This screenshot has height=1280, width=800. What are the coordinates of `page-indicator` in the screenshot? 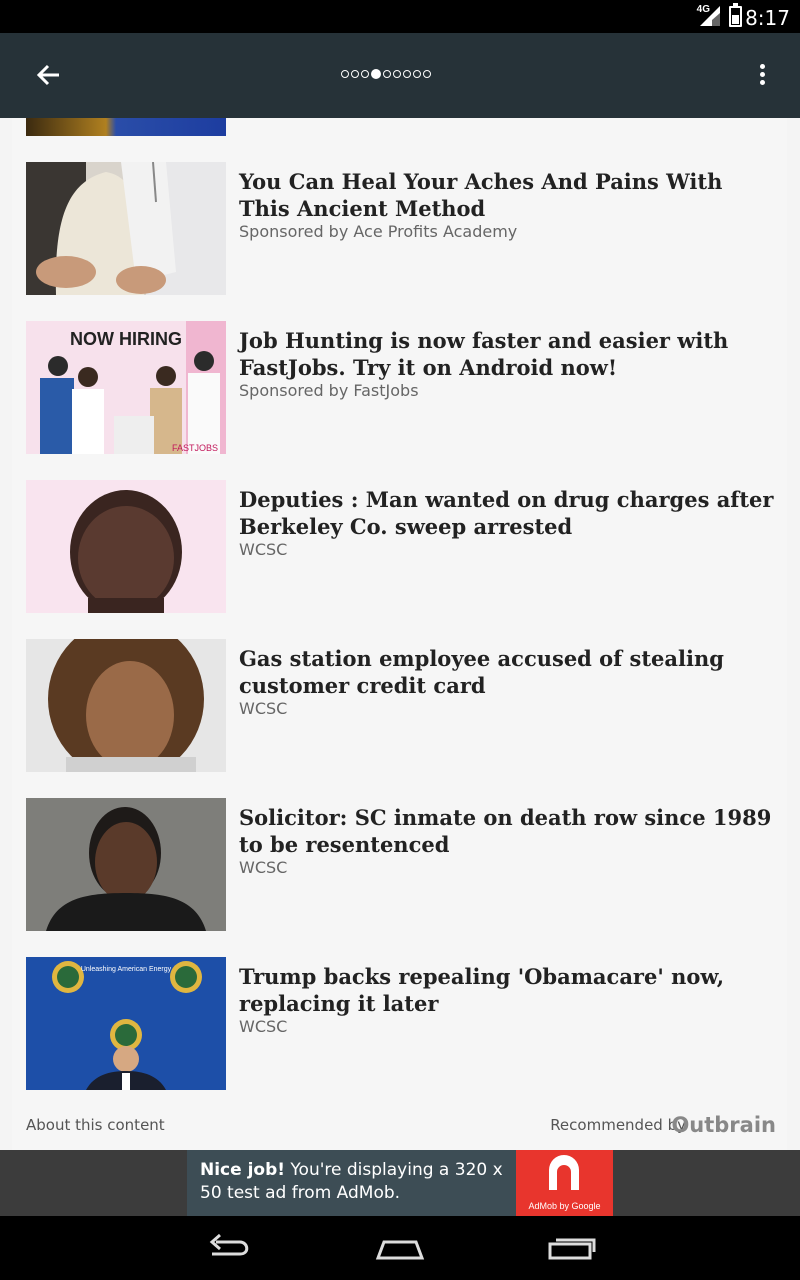 It's located at (386, 74).